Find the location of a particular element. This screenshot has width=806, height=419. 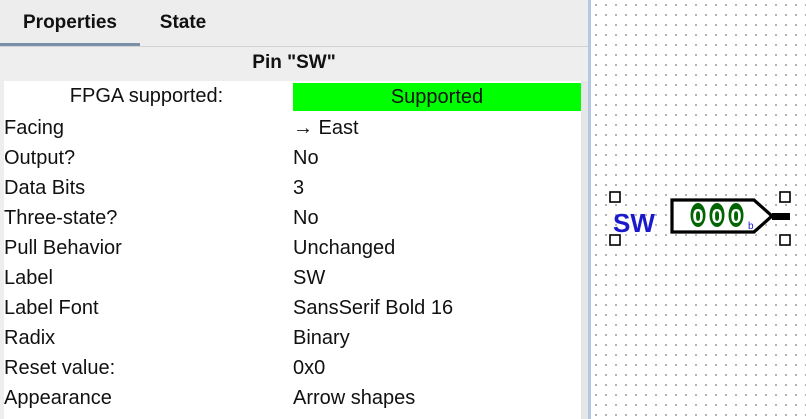

bit-1-value: 0 is located at coordinates (716, 217).